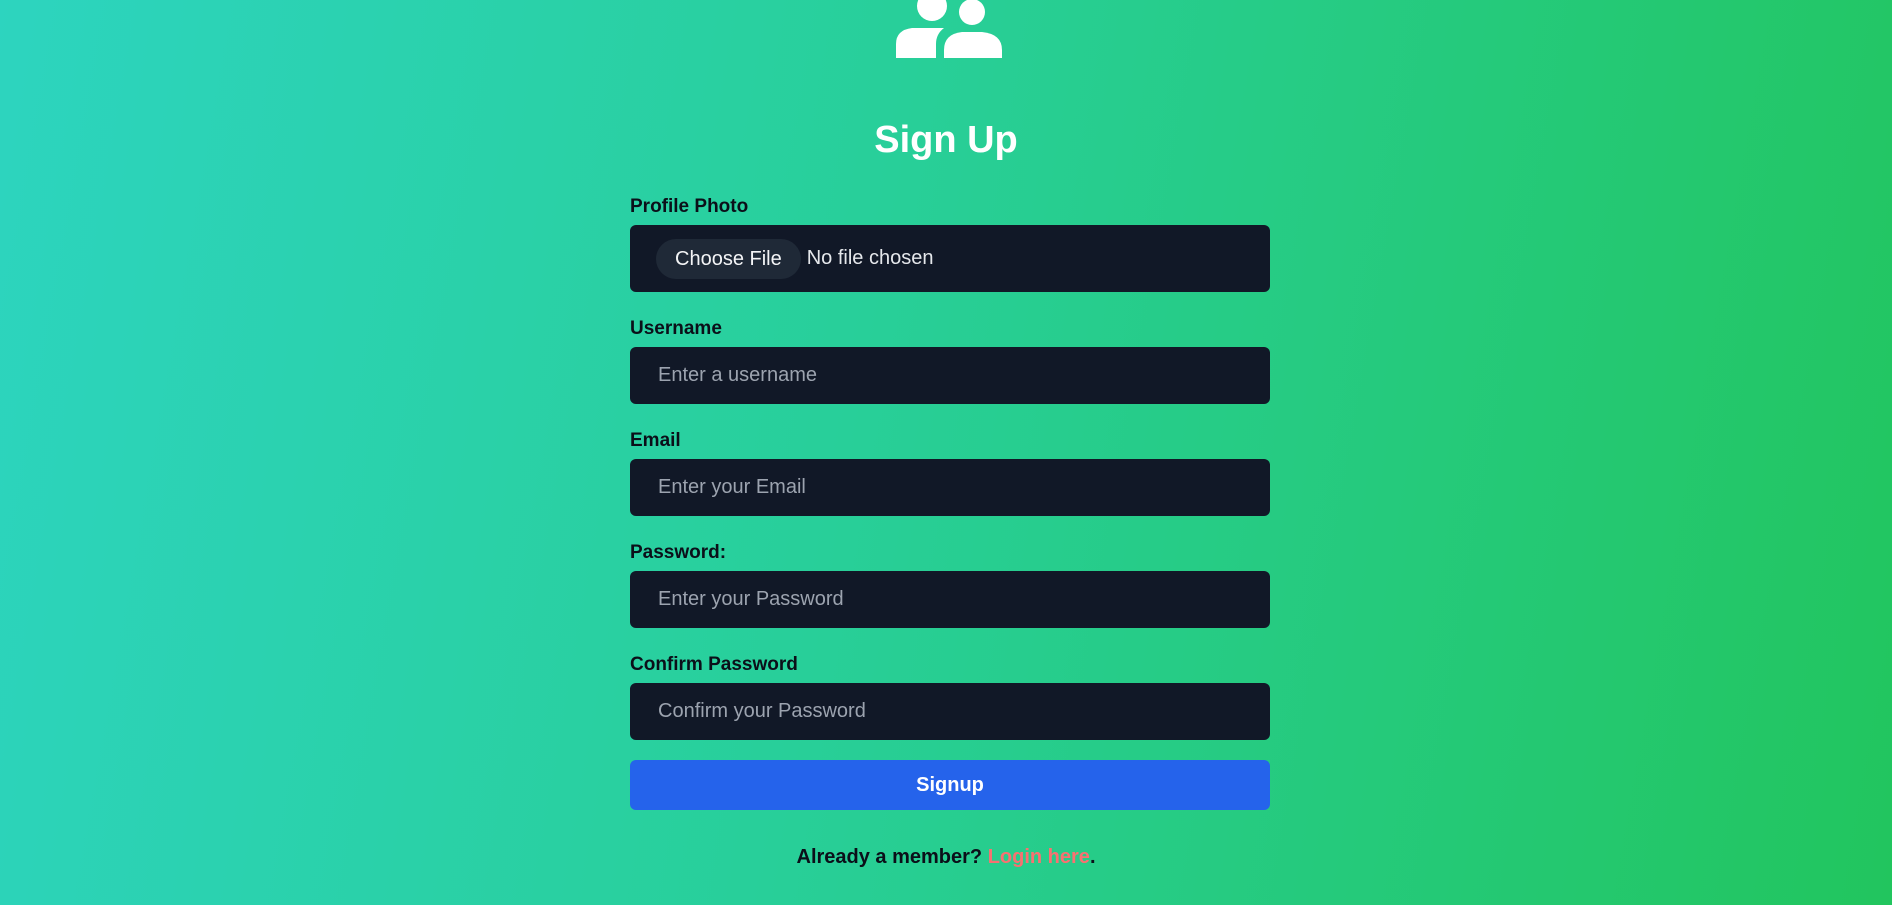 Image resolution: width=1892 pixels, height=905 pixels. What do you see at coordinates (1039, 857) in the screenshot?
I see `login-link: Login here` at bounding box center [1039, 857].